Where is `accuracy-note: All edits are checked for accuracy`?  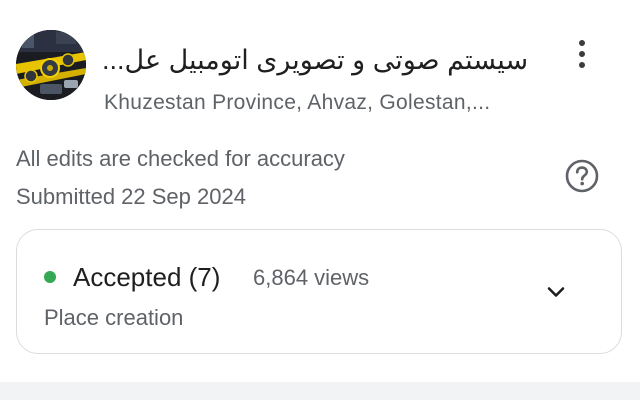 accuracy-note: All edits are checked for accuracy is located at coordinates (180, 158).